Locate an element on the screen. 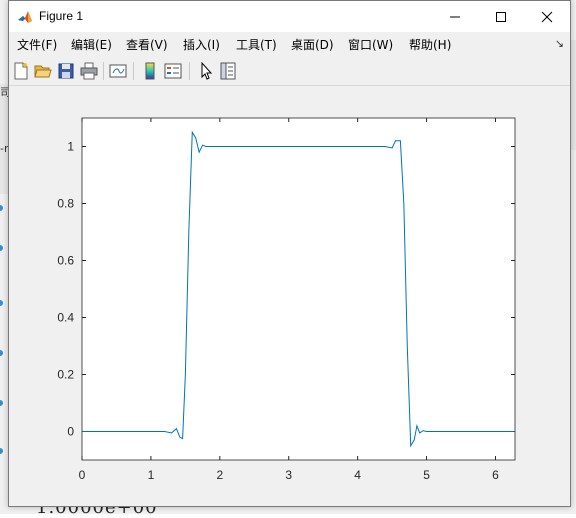 The width and height of the screenshot is (576, 518). y-tick-label: 0 is located at coordinates (70, 432).